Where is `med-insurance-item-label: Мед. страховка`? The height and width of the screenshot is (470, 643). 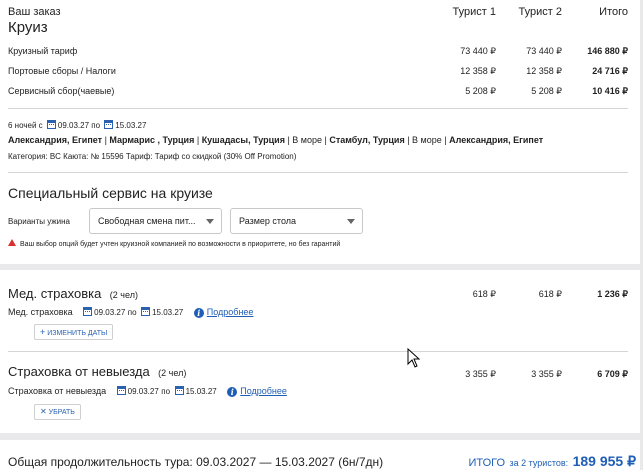
med-insurance-item-label: Мед. страховка is located at coordinates (40, 312).